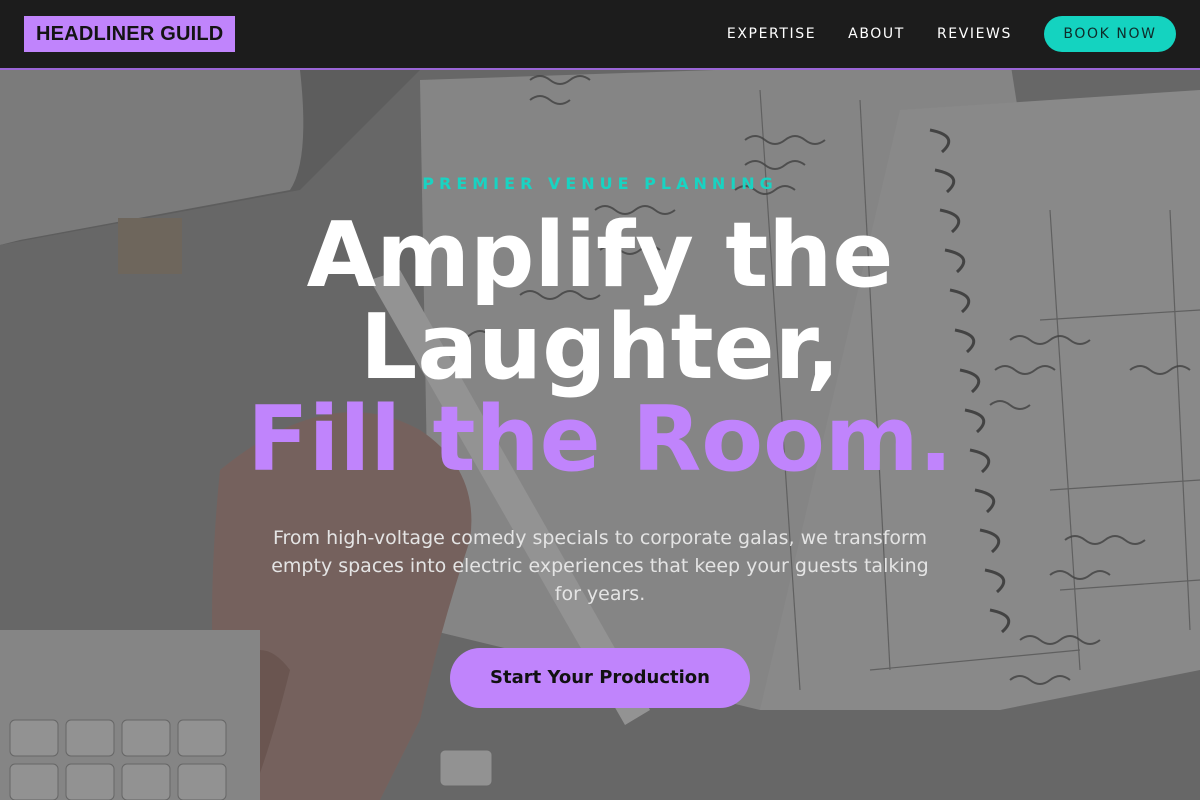 This screenshot has height=800, width=1200. What do you see at coordinates (1110, 34) in the screenshot?
I see `book-now-button: BOOK NOW` at bounding box center [1110, 34].